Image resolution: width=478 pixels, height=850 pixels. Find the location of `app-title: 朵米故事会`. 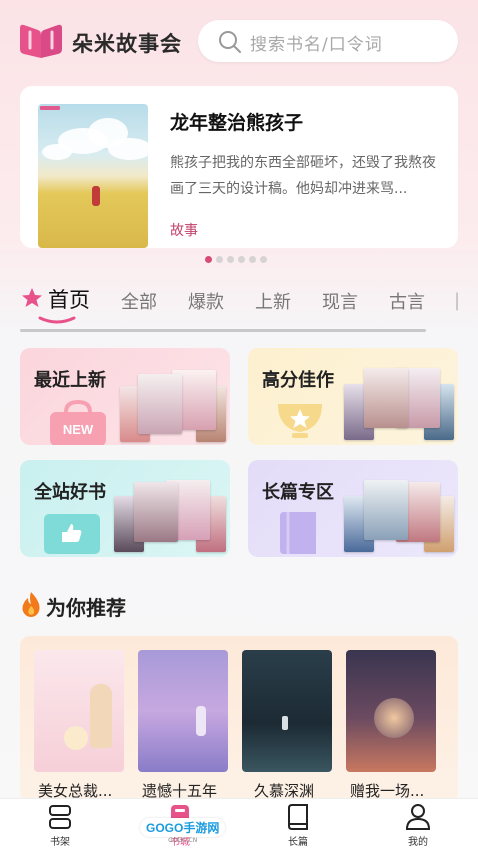

app-title: 朵米故事会 is located at coordinates (127, 44).